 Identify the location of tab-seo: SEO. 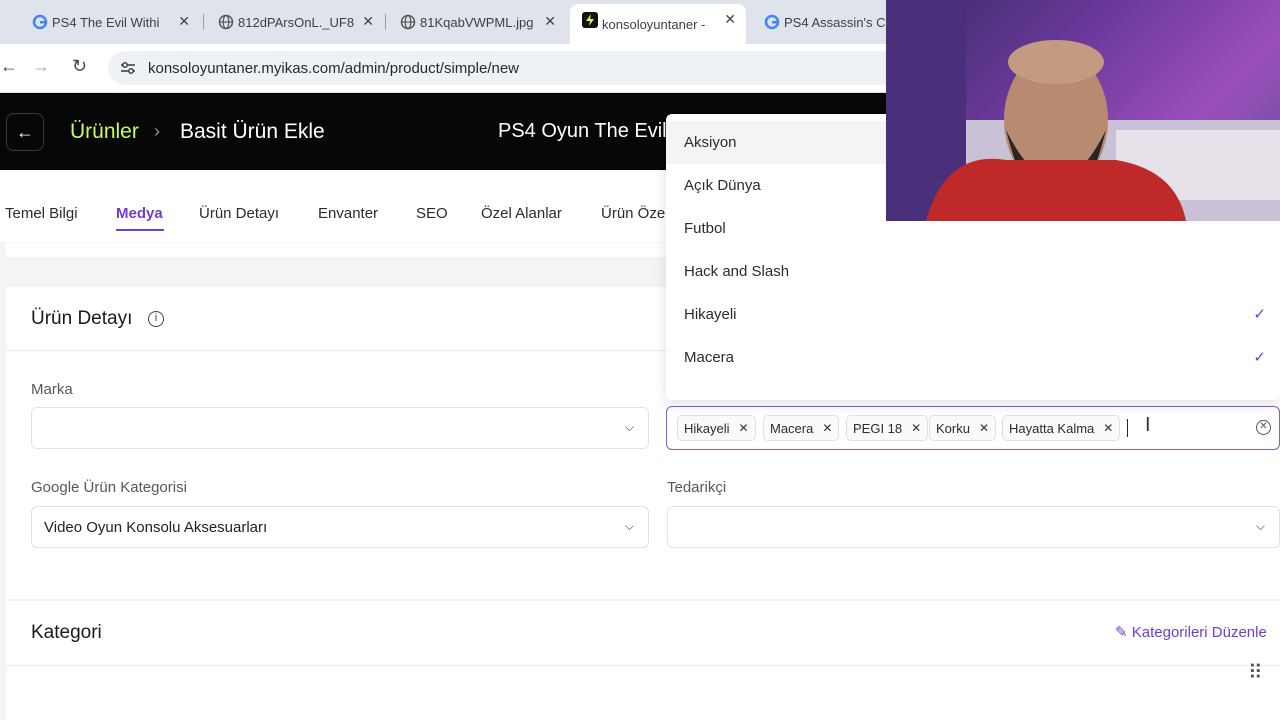
(432, 213).